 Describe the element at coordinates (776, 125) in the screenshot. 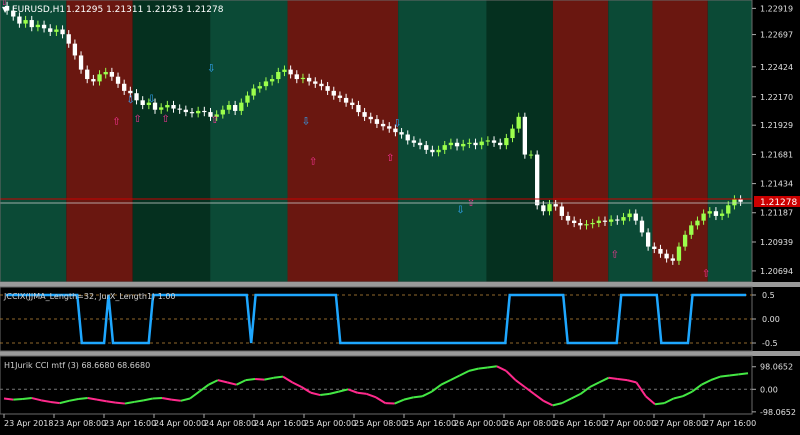

I see `y-tick-label: 1.21929` at that location.